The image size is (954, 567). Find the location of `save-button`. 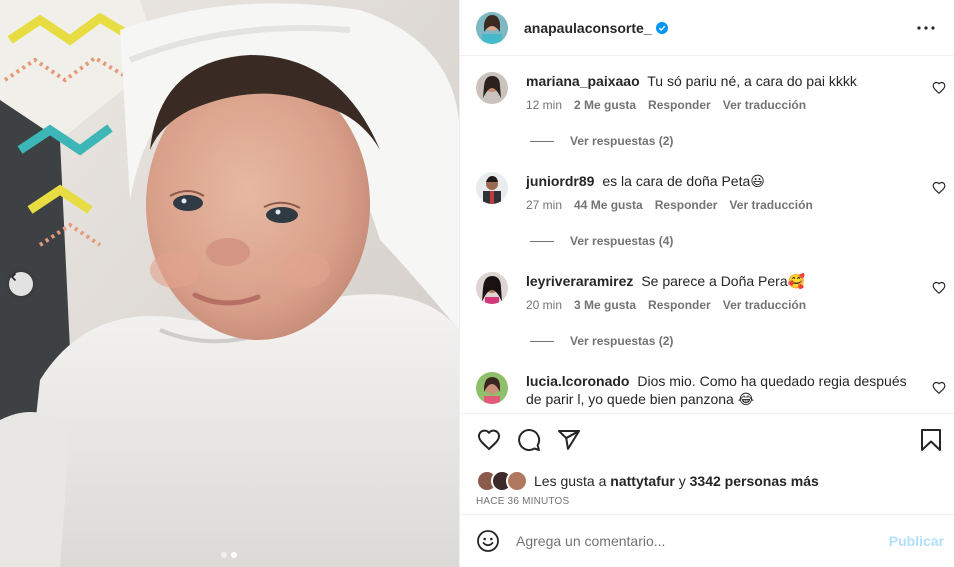

save-button is located at coordinates (931, 440).